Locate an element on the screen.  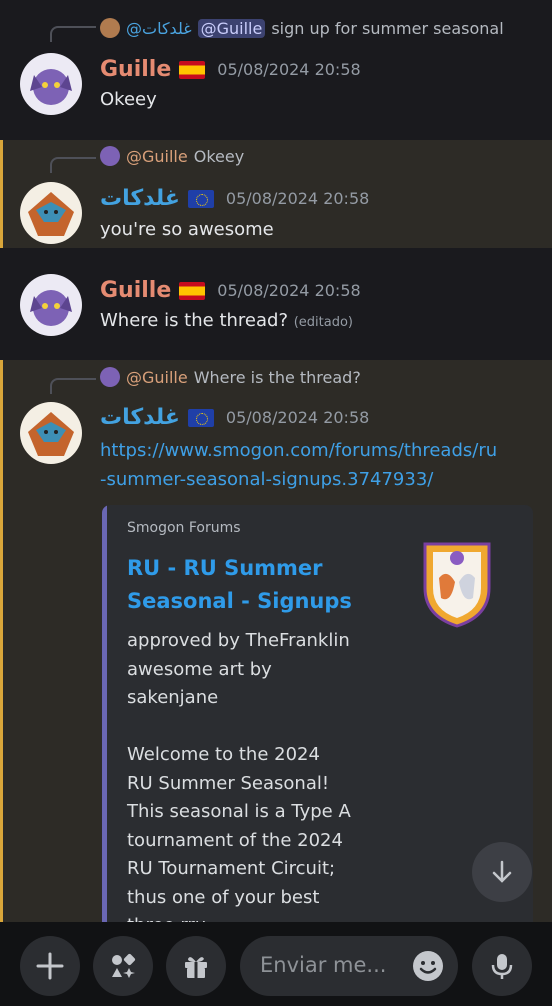
apps-icon is located at coordinates (124, 965).